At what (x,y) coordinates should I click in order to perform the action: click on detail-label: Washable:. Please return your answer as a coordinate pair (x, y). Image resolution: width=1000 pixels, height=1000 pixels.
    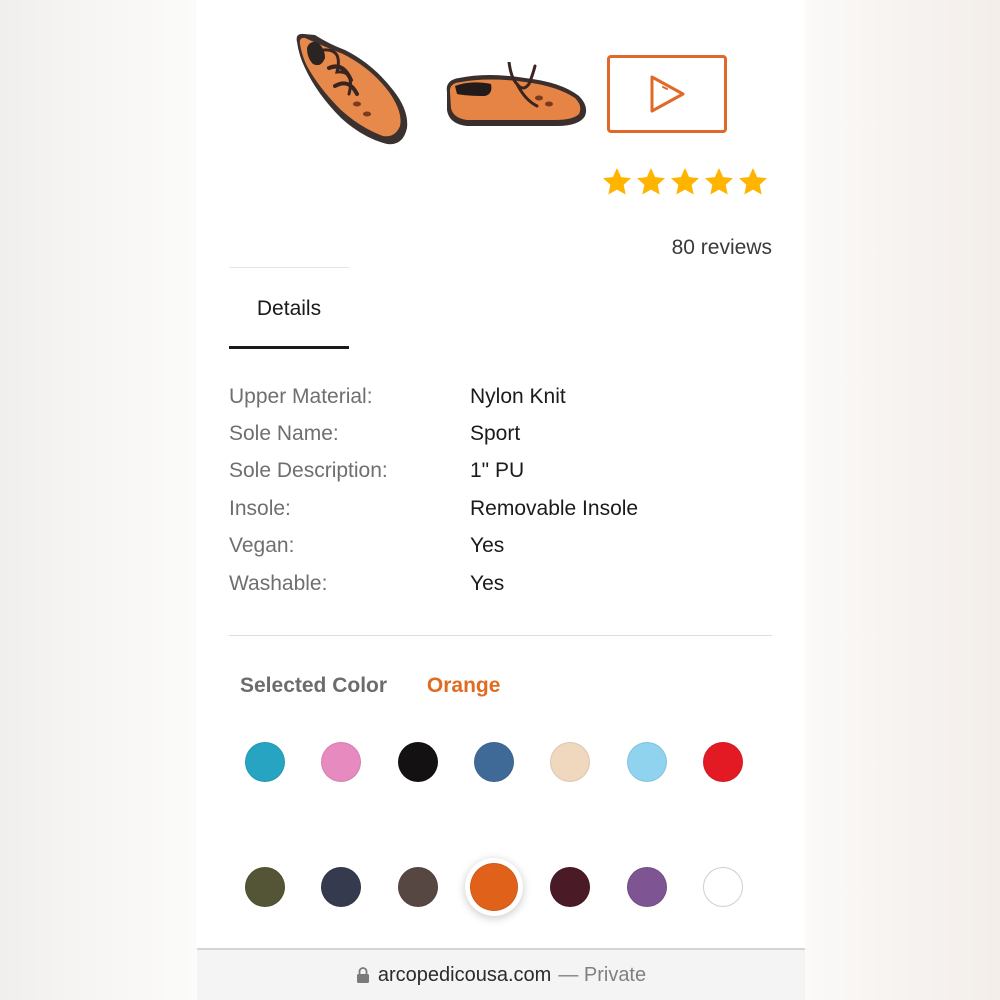
    Looking at the image, I should click on (278, 583).